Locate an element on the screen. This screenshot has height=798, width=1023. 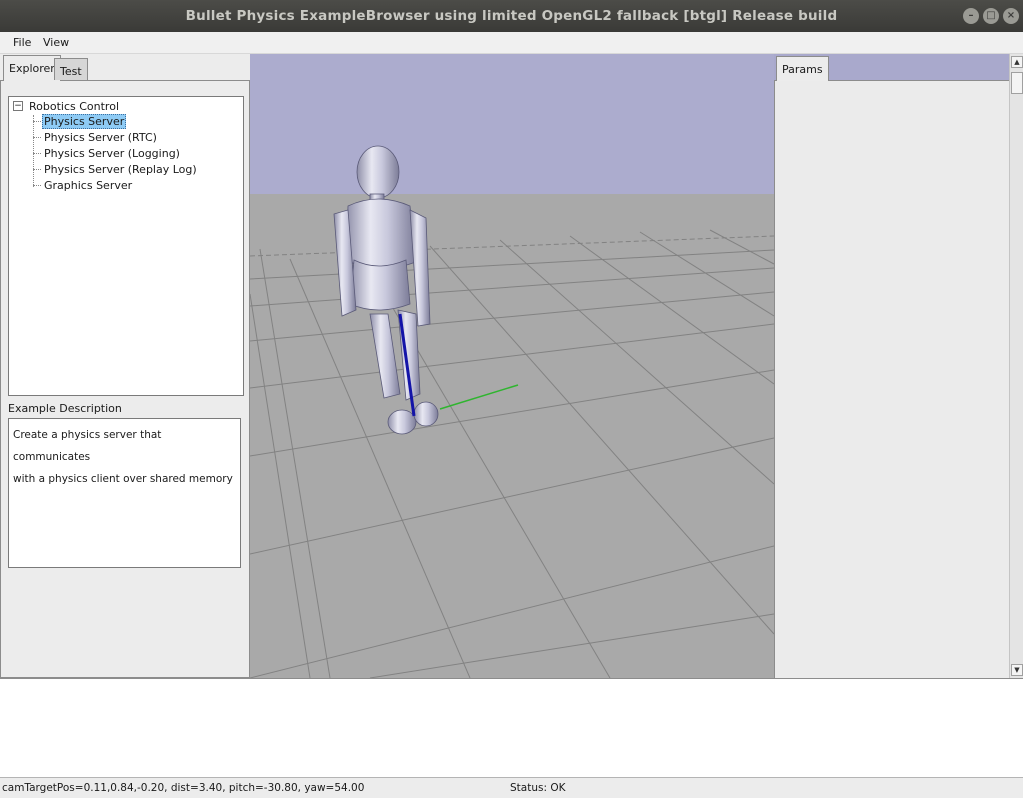
close-icon: × is located at coordinates (1011, 16).